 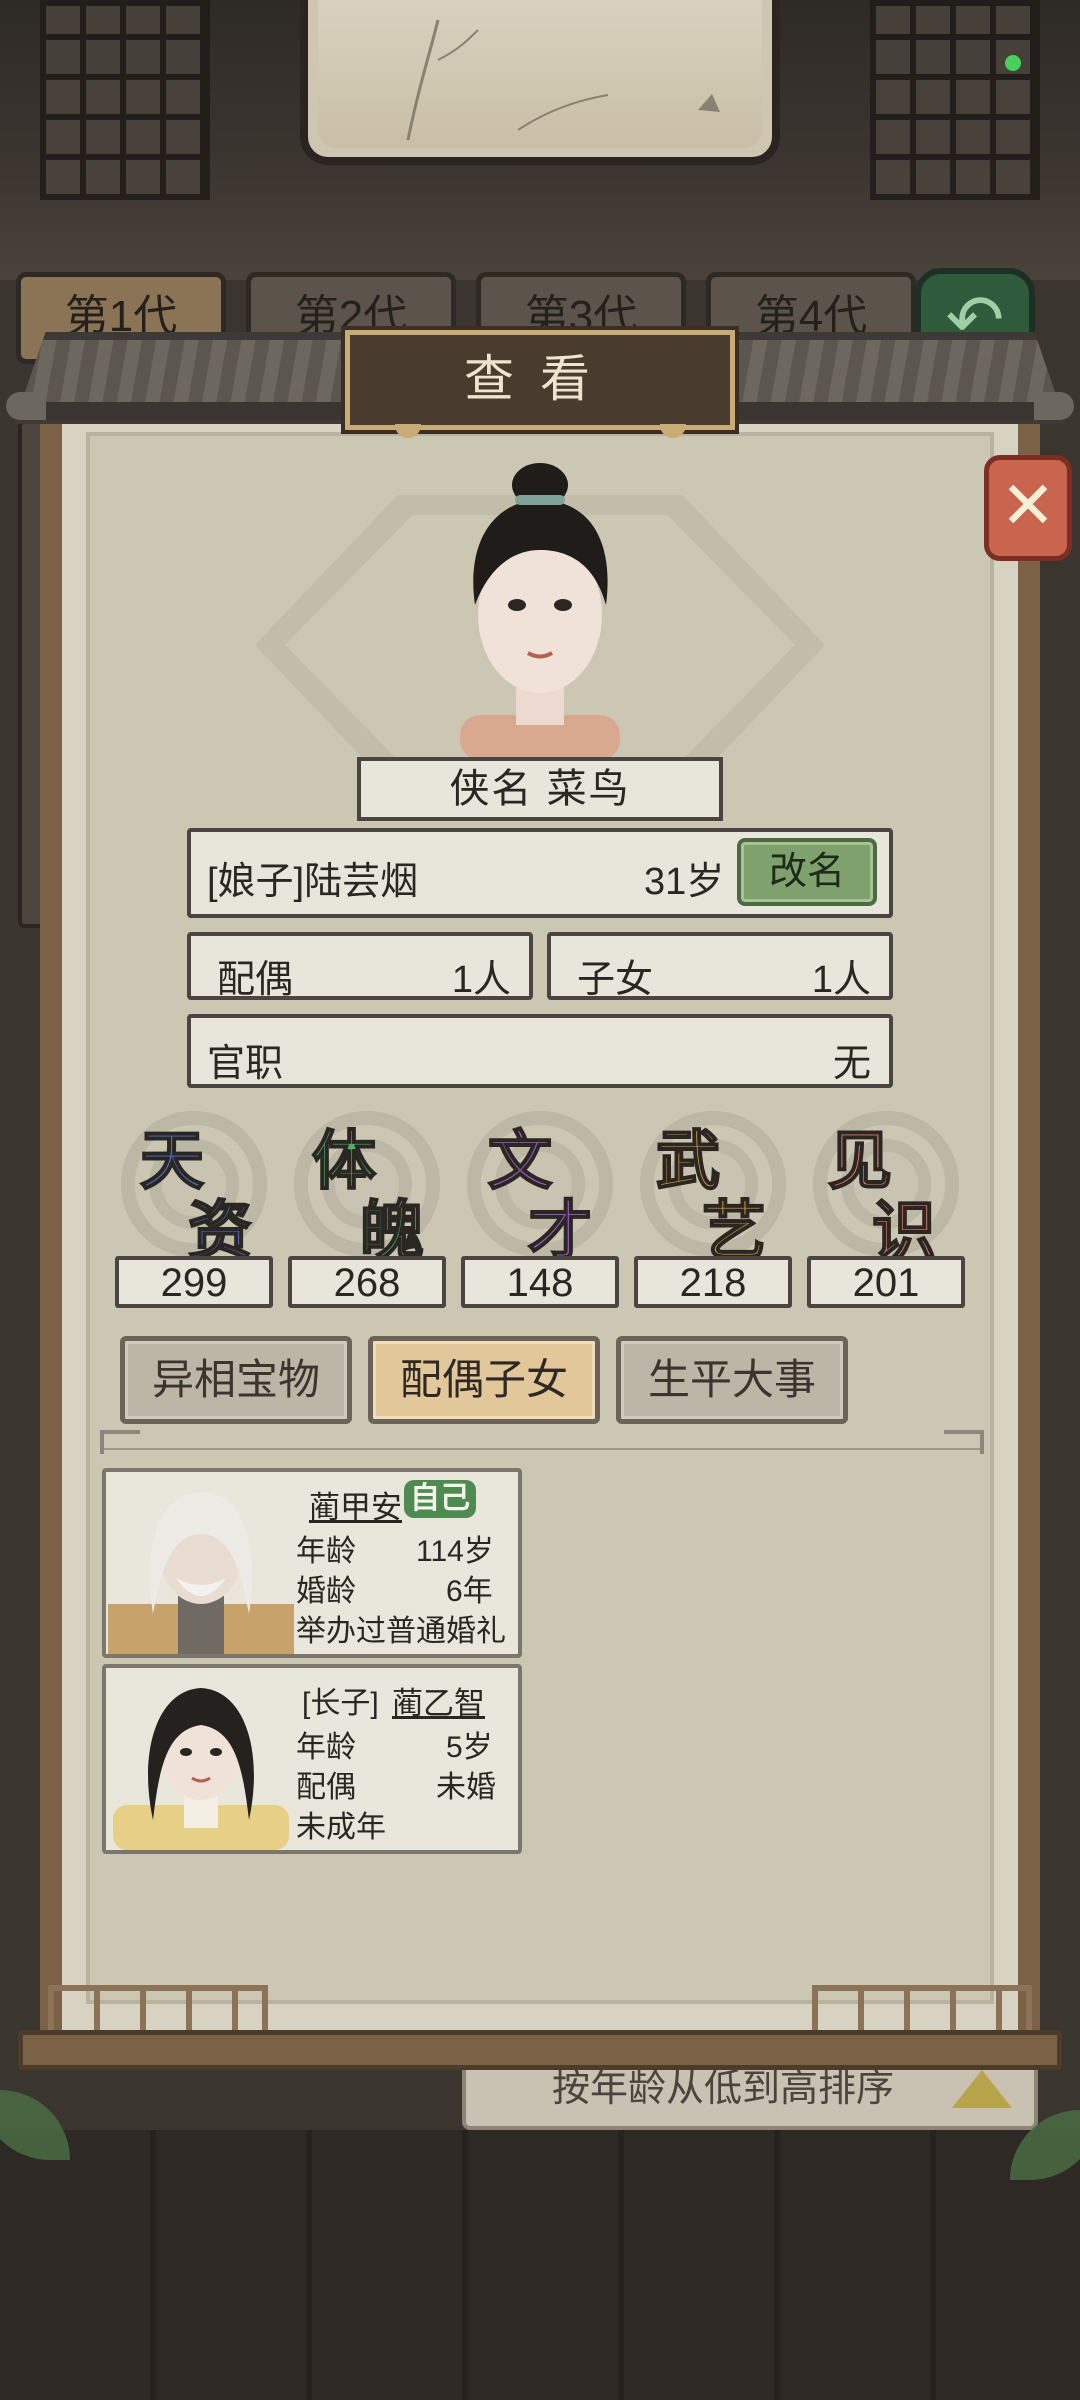 What do you see at coordinates (713, 1282) in the screenshot?
I see `stat-martial-value: 218` at bounding box center [713, 1282].